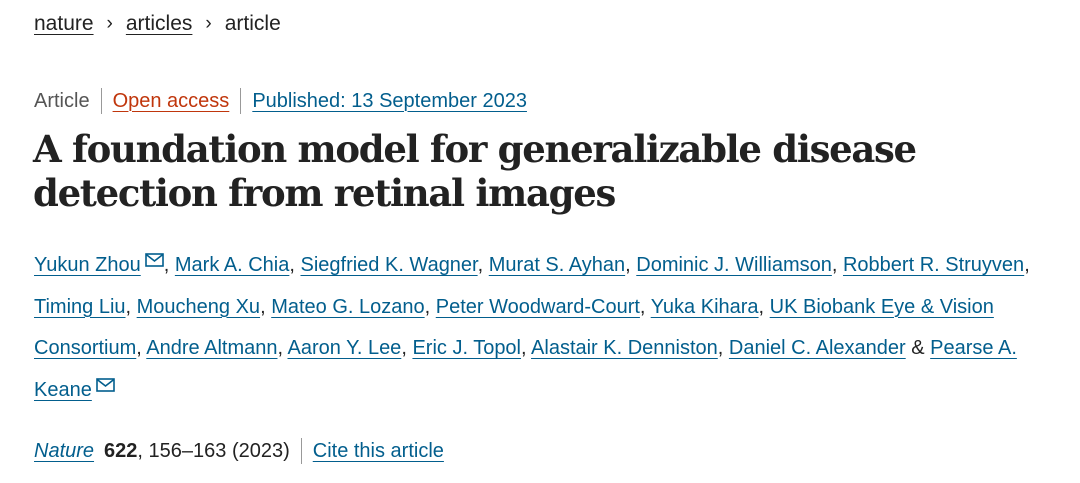 This screenshot has width=1080, height=483. I want to click on journal-link: Nature, so click(64, 451).